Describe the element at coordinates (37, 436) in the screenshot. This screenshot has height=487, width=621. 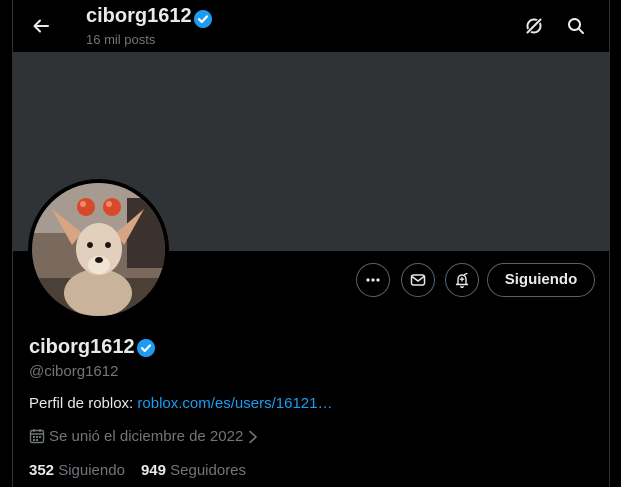
I see `calendar-icon` at that location.